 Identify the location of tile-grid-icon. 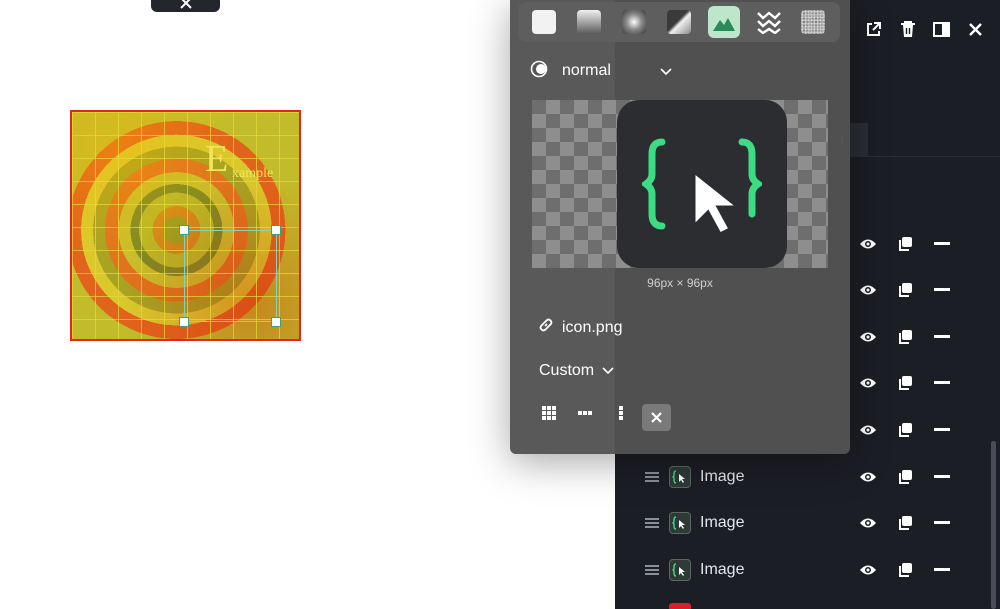
(549, 413).